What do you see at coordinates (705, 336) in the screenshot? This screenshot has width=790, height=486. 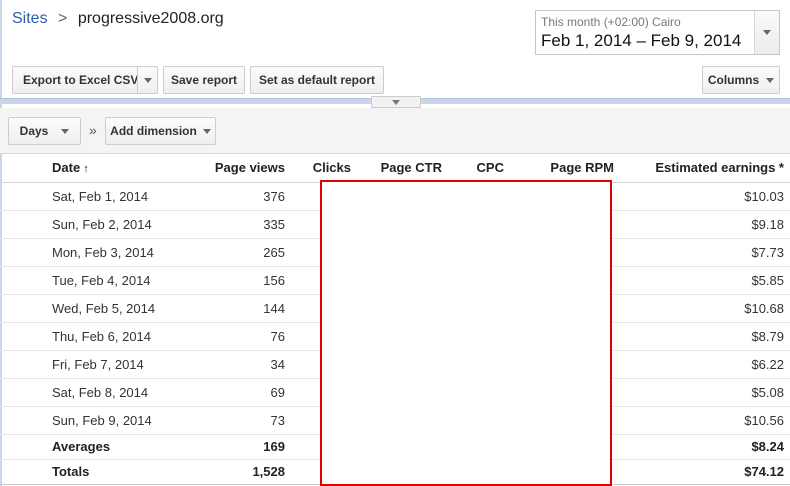 I see `row-earnings: $8.79` at bounding box center [705, 336].